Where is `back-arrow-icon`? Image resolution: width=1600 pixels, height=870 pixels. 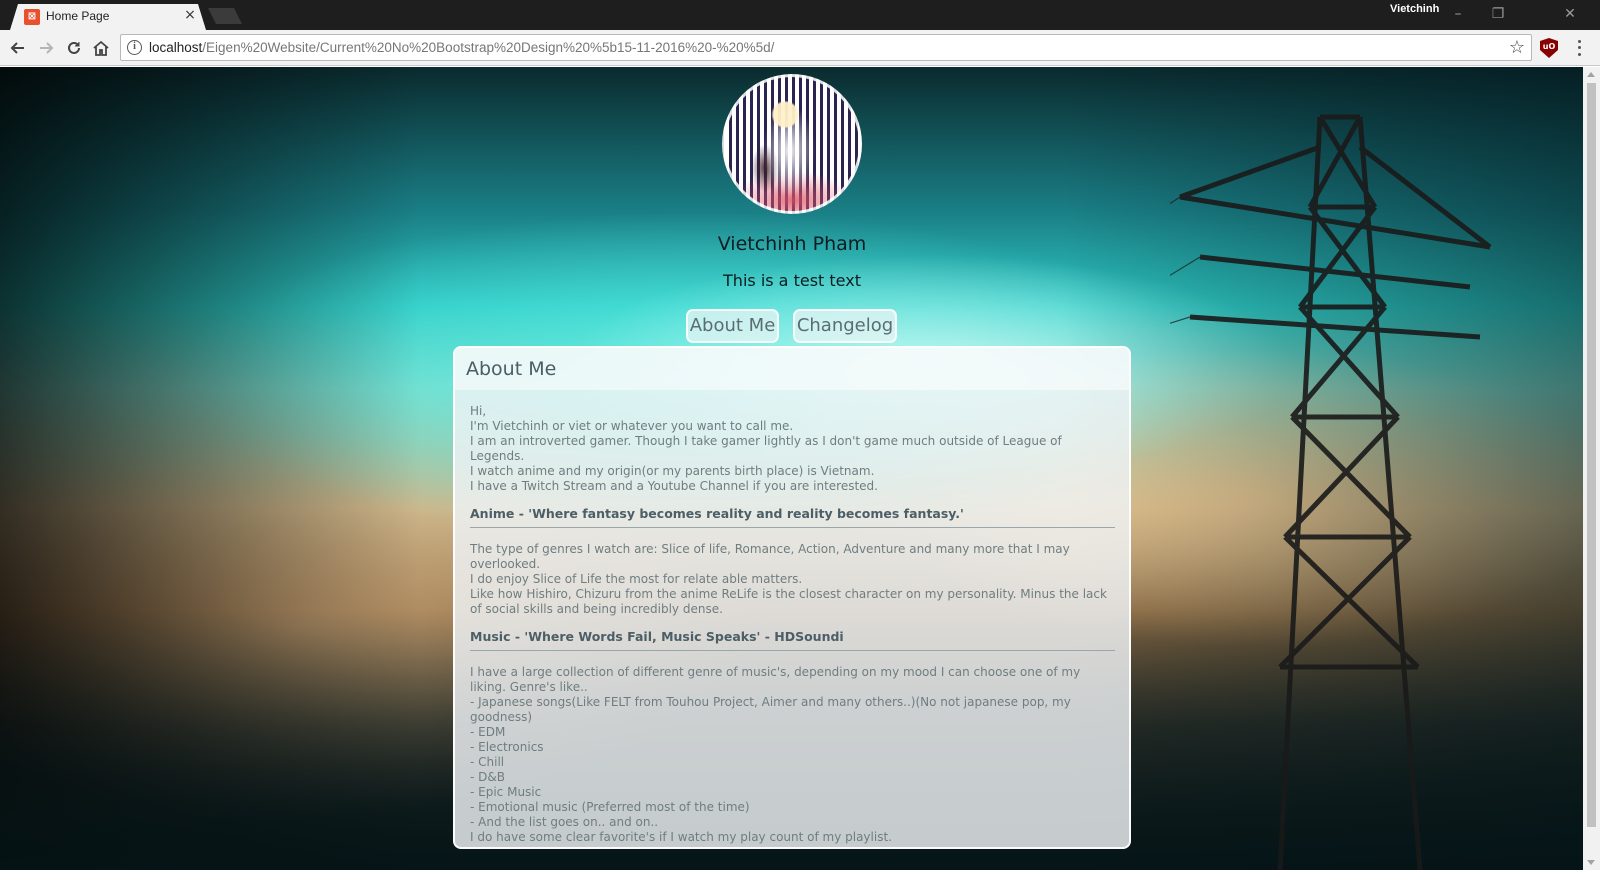
back-arrow-icon is located at coordinates (18, 48).